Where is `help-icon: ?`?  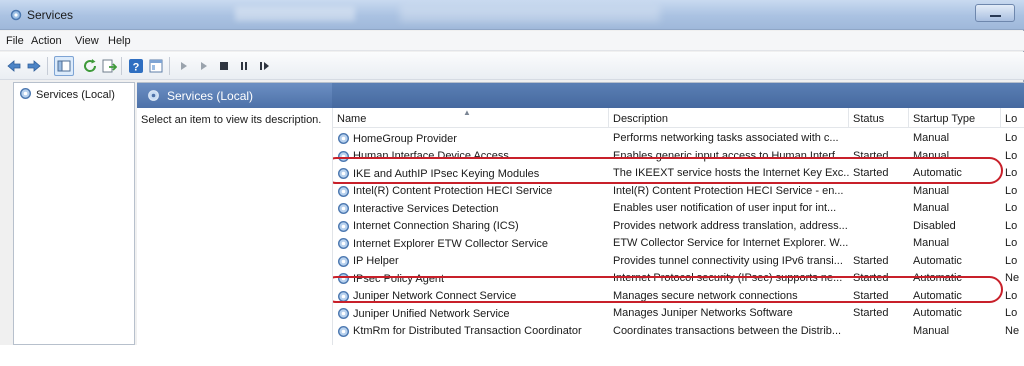
help-icon: ? is located at coordinates (136, 66).